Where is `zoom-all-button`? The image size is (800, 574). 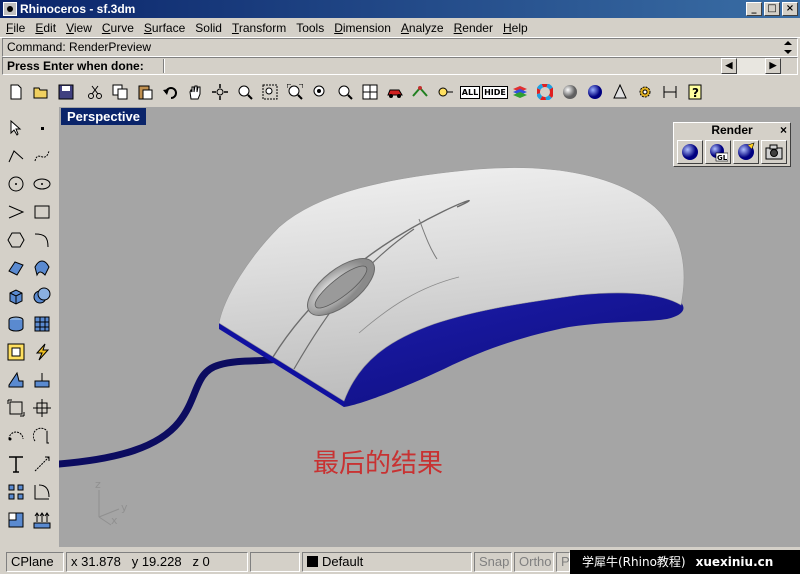 zoom-all-button is located at coordinates (345, 92).